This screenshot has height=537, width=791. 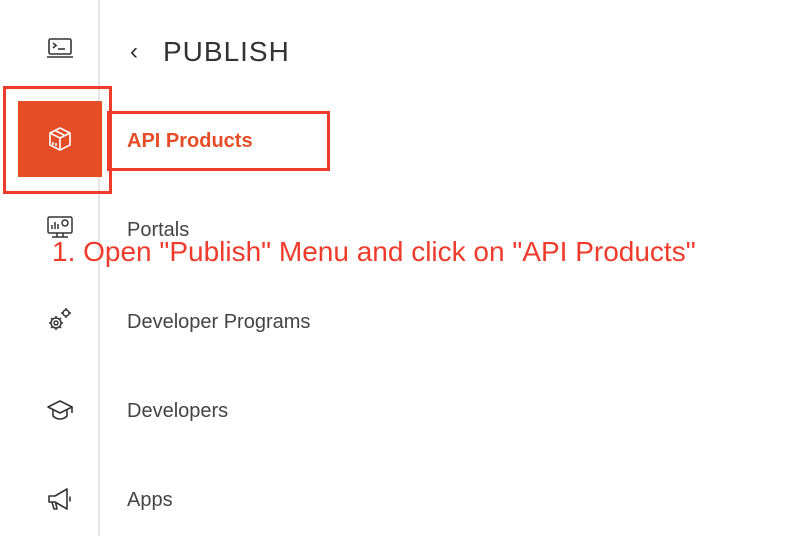 I want to click on megaphone-icon, so click(x=59, y=499).